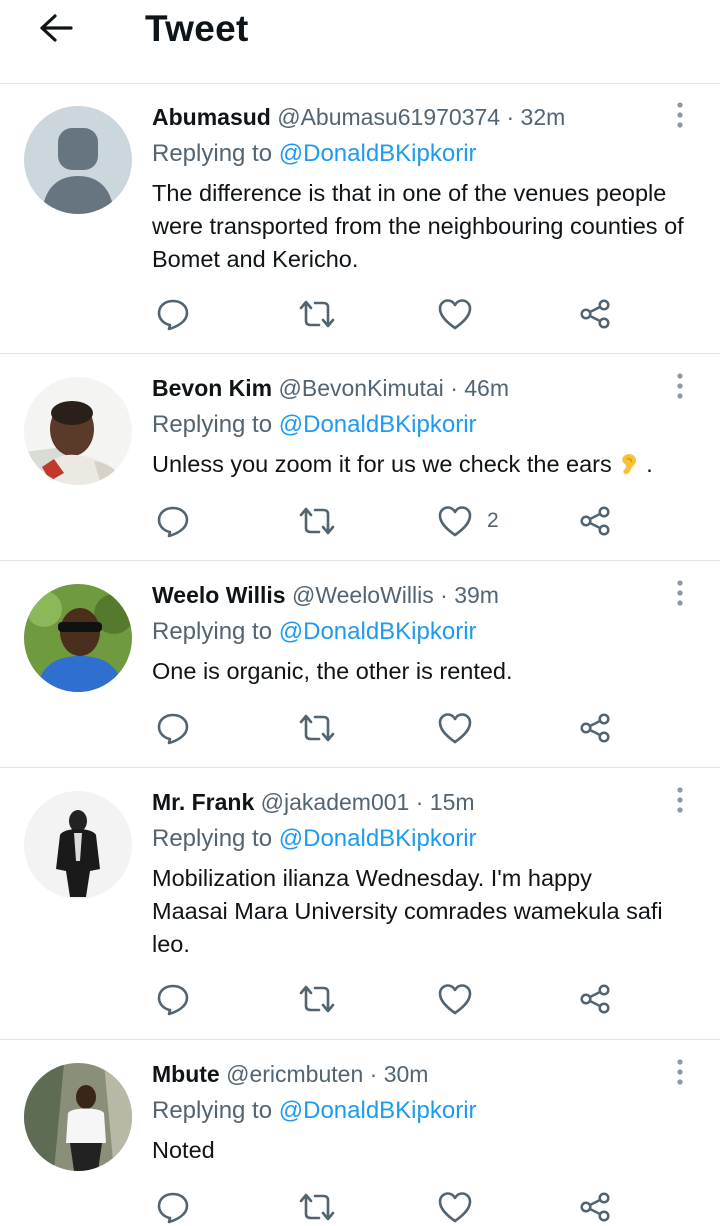 The width and height of the screenshot is (720, 1226). What do you see at coordinates (203, 802) in the screenshot?
I see `author-name: Mr. Frank` at bounding box center [203, 802].